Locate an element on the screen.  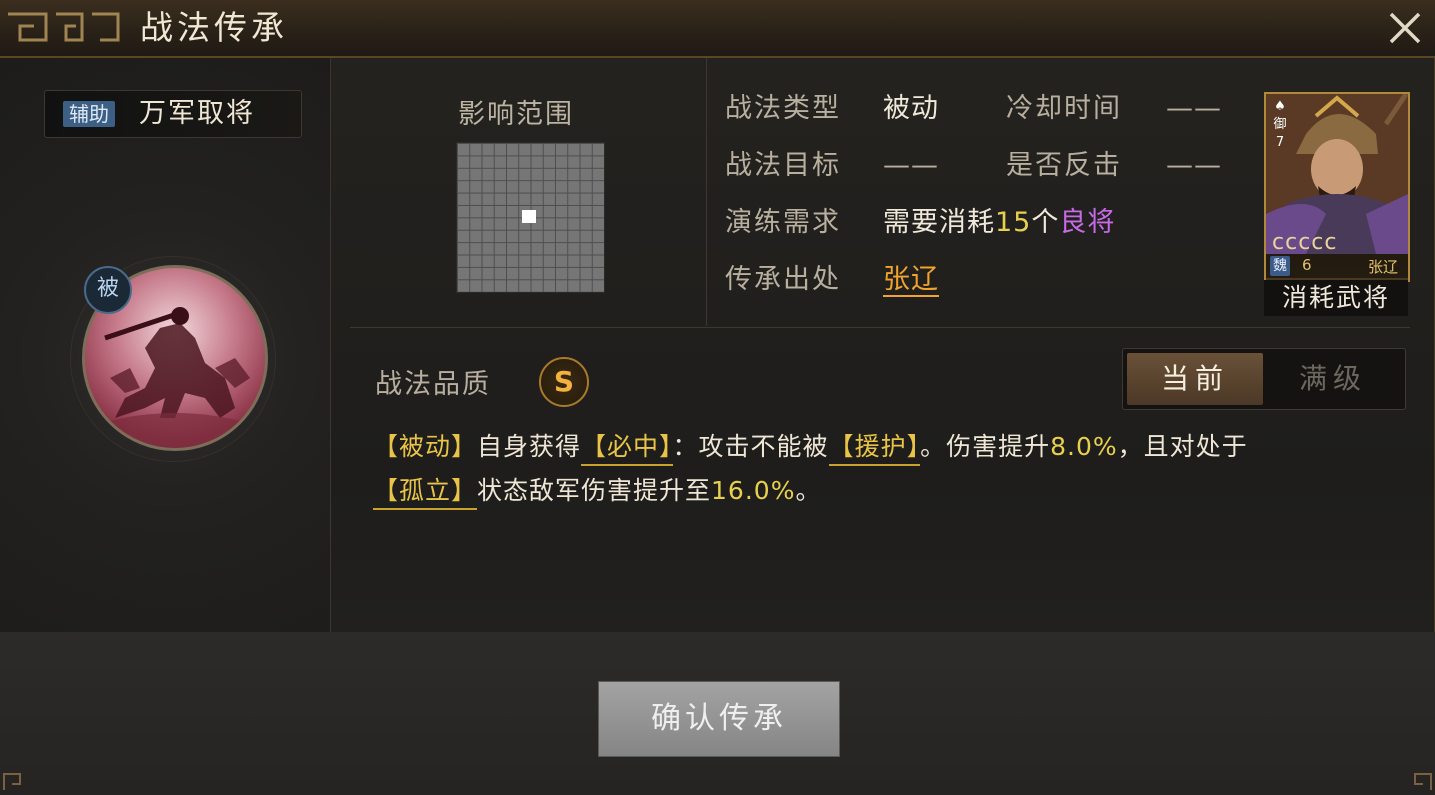
spade-icon: ♠ is located at coordinates (1280, 106).